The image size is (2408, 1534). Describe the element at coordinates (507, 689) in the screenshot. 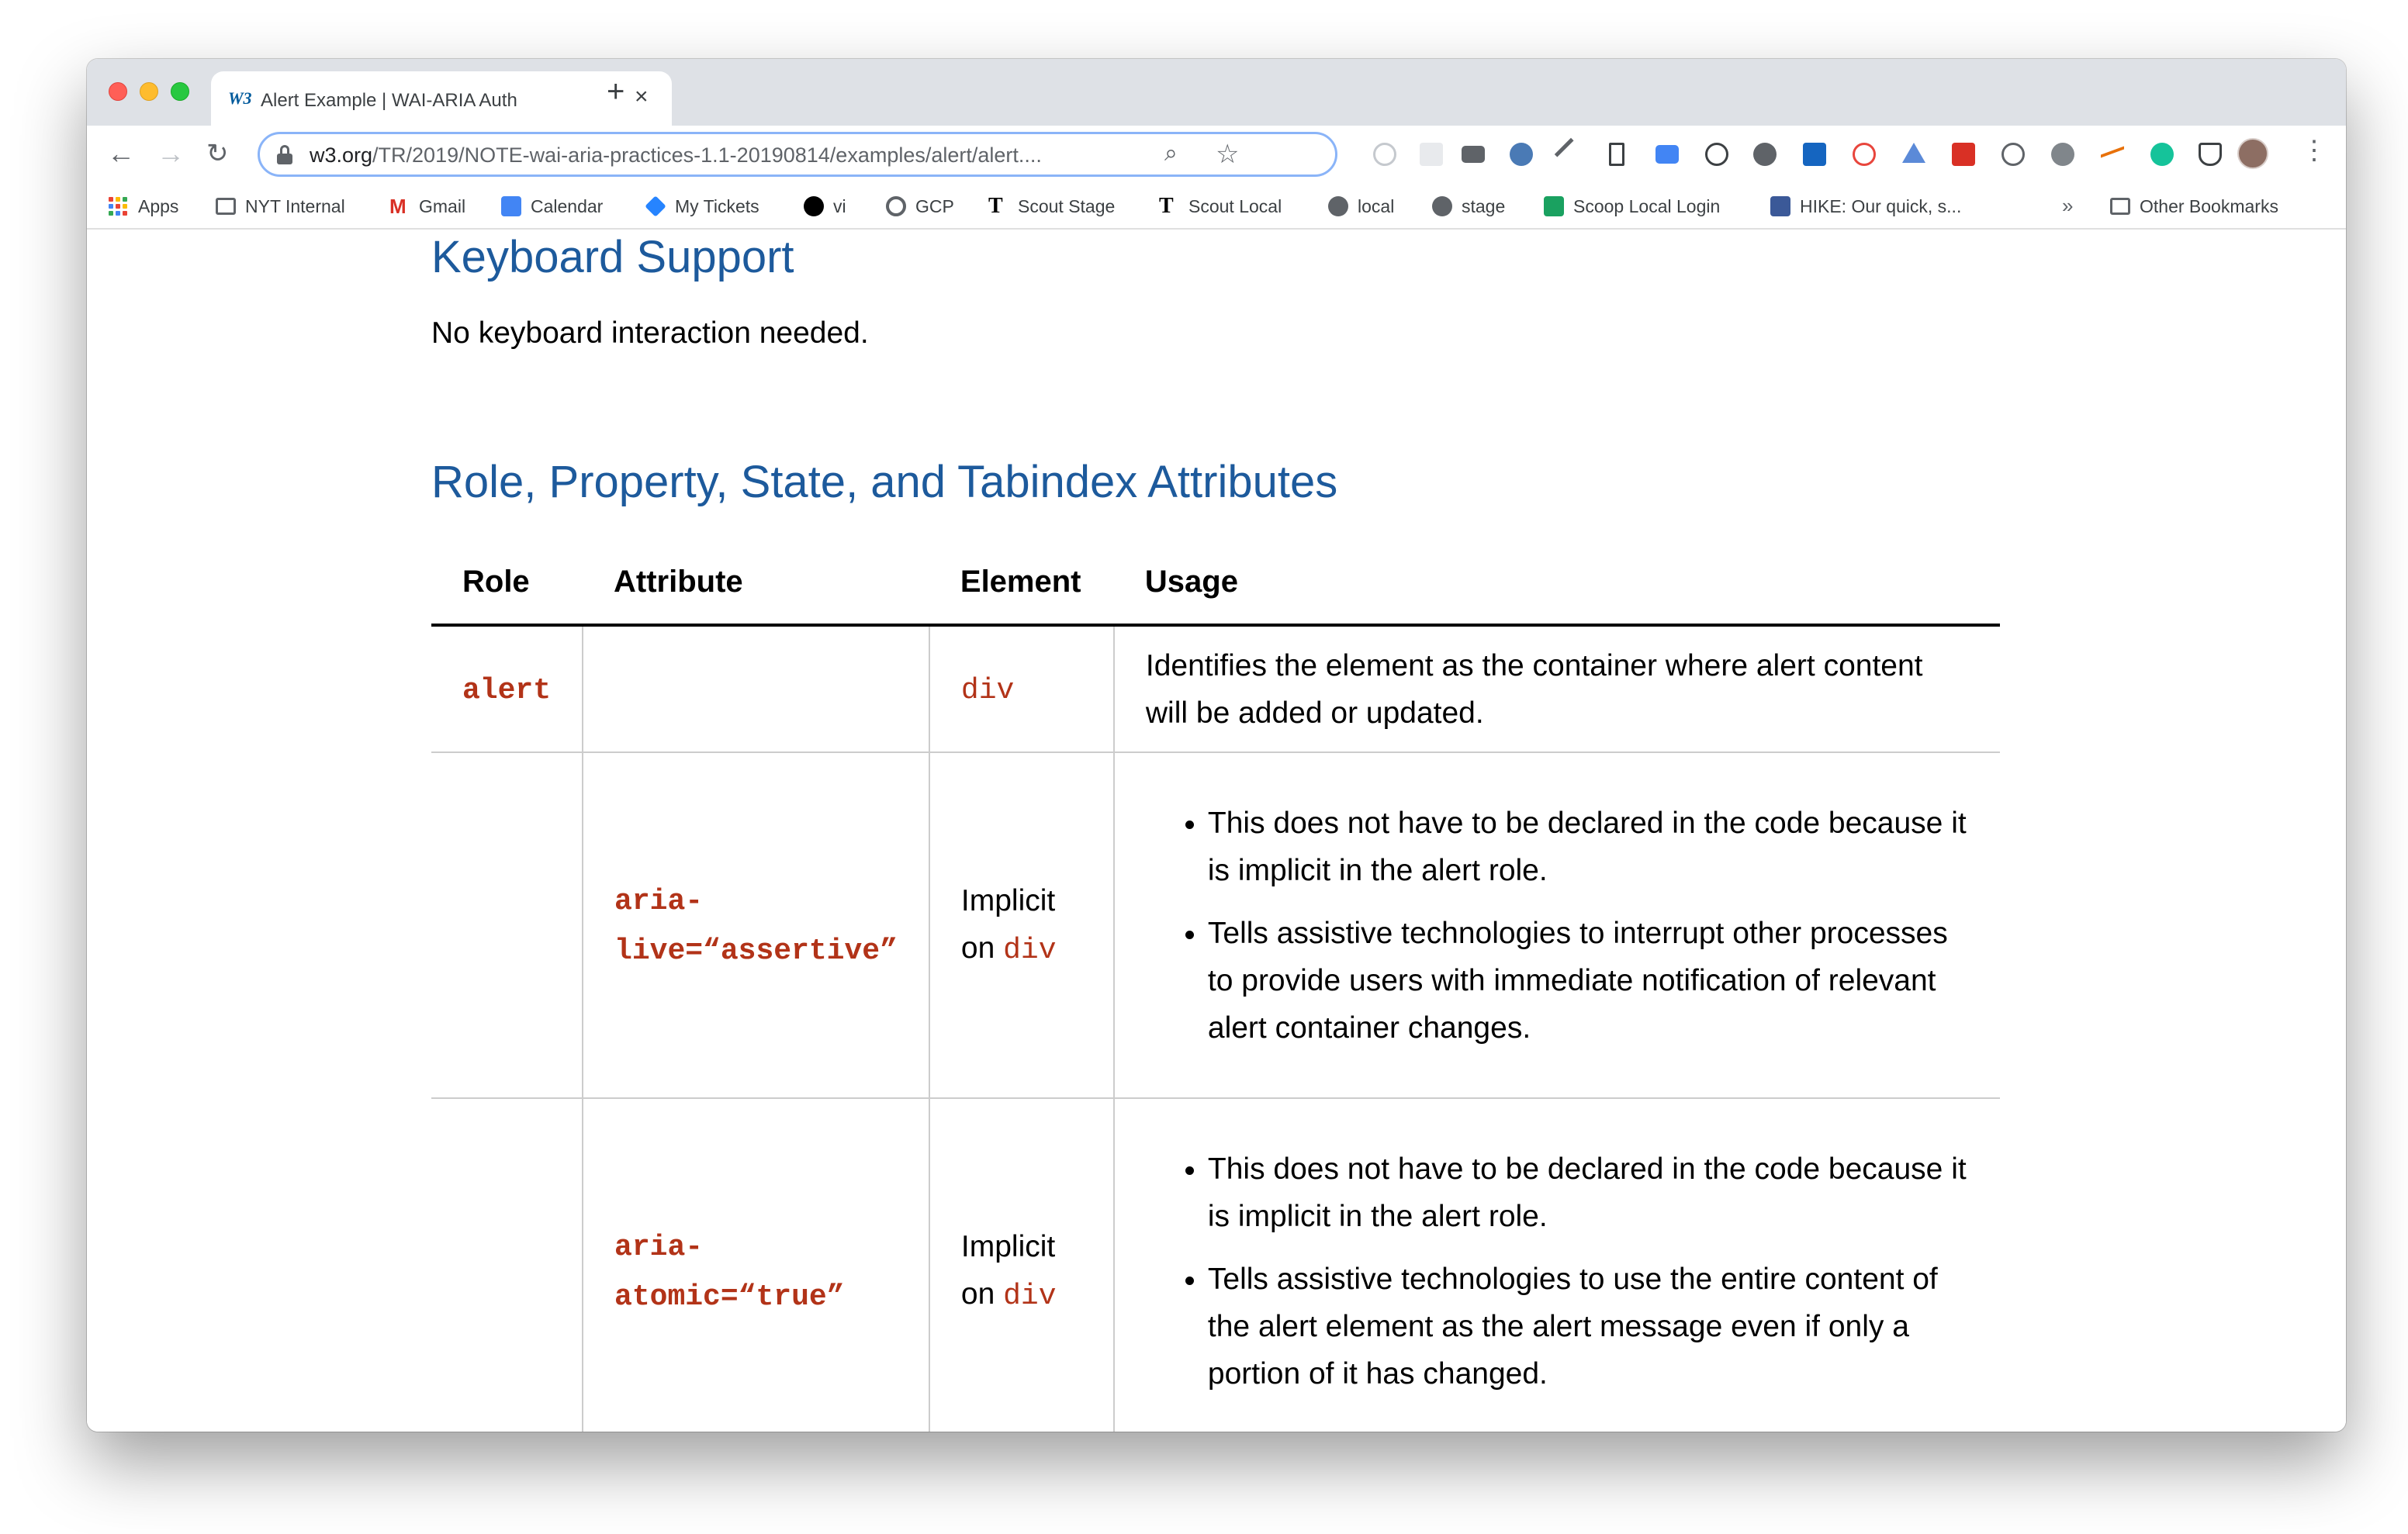

I see `role-cell: alert` at that location.